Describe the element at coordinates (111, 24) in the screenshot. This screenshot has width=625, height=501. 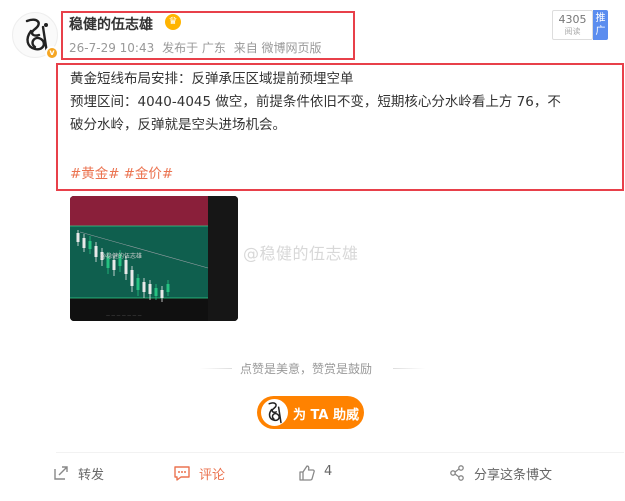
I see `username: 稳健的伍志雄` at that location.